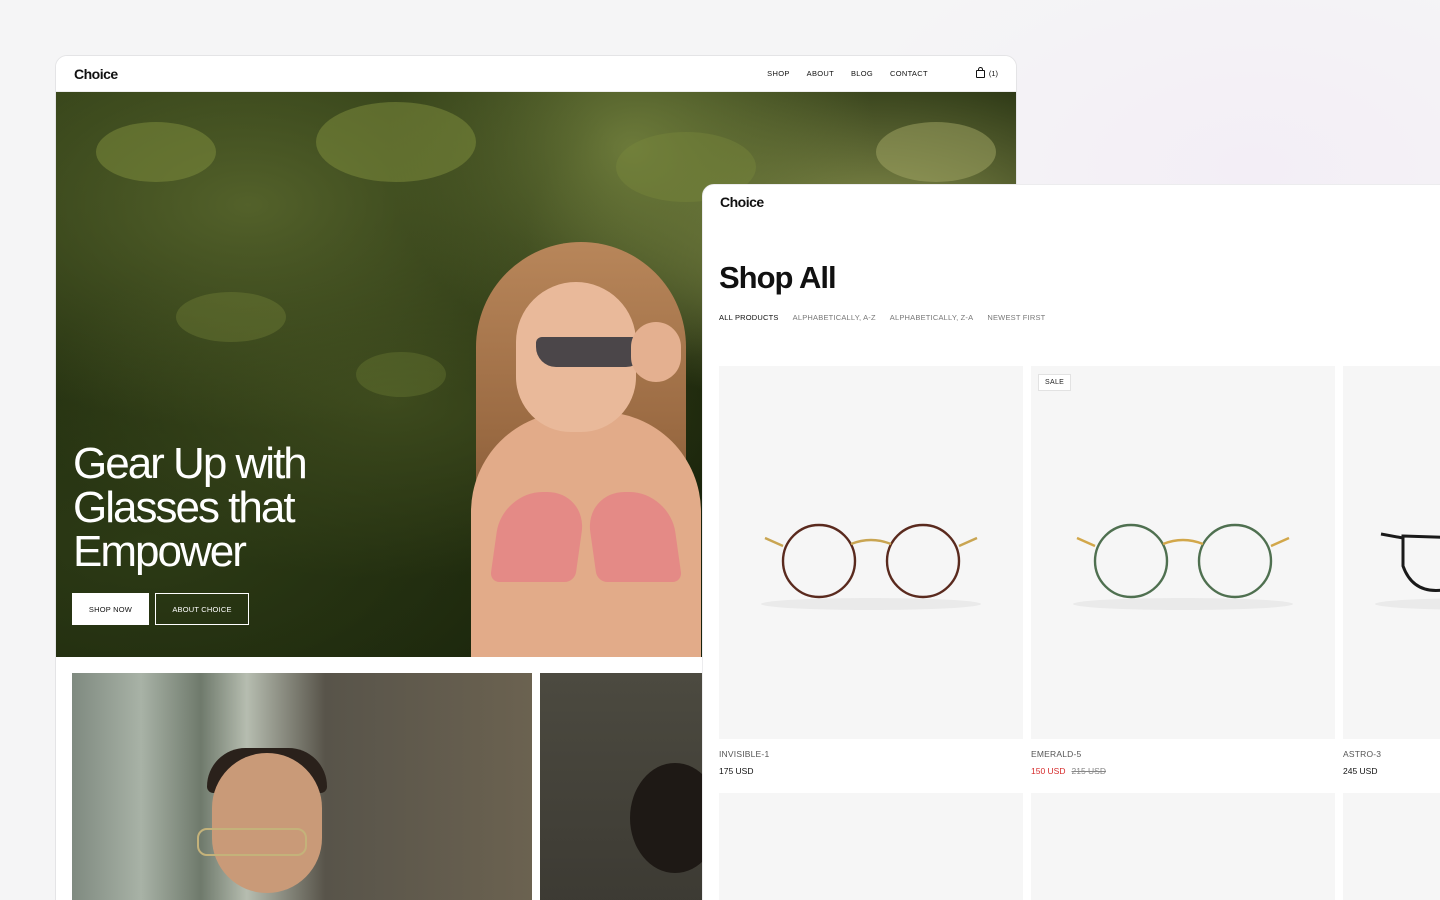 The image size is (1440, 900). What do you see at coordinates (736, 771) in the screenshot?
I see `price-current: 175 USD` at bounding box center [736, 771].